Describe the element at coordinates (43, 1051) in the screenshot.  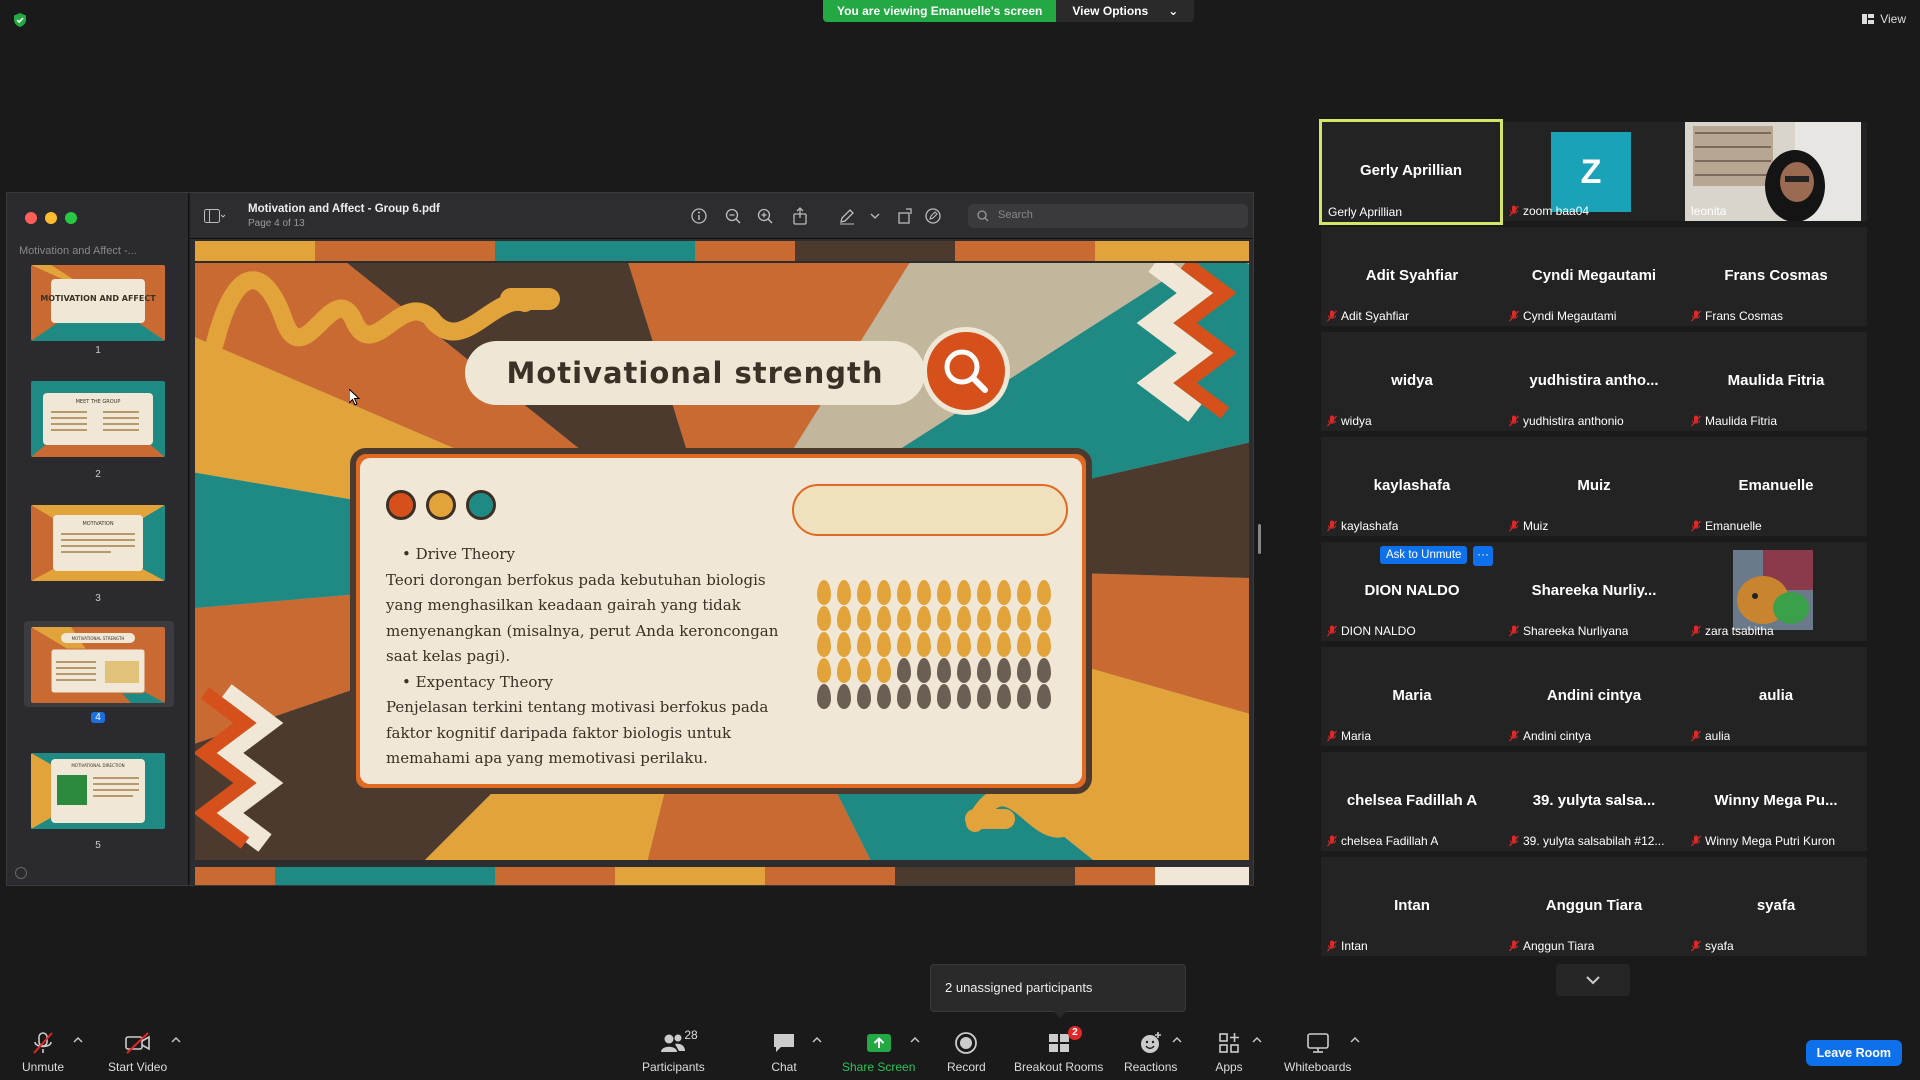
I see `unmute-button: Unmute` at that location.